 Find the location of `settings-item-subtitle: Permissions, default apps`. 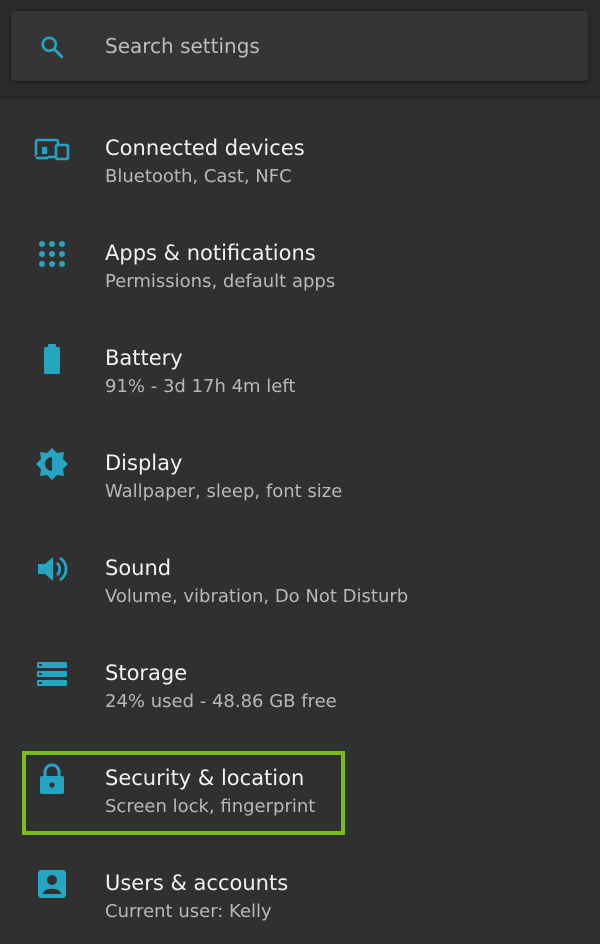

settings-item-subtitle: Permissions, default apps is located at coordinates (220, 281).